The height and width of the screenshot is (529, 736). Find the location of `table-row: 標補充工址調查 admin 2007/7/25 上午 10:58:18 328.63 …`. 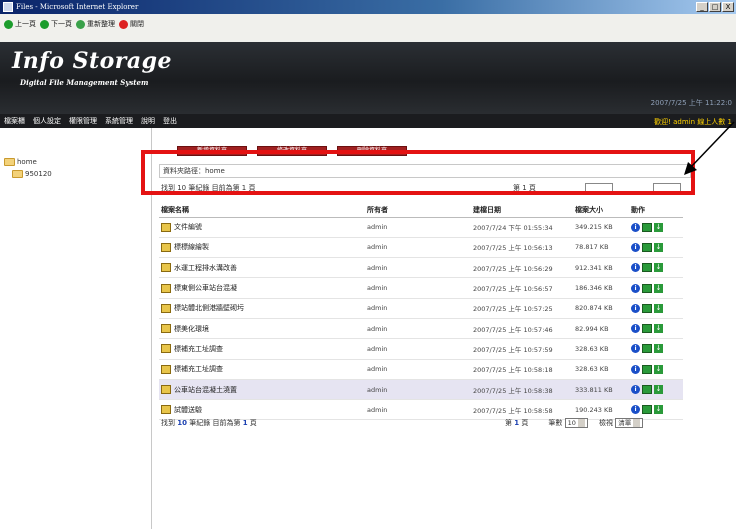

table-row: 標補充工址調查 admin 2007/7/25 上午 10:58:18 328.63 … is located at coordinates (421, 369).